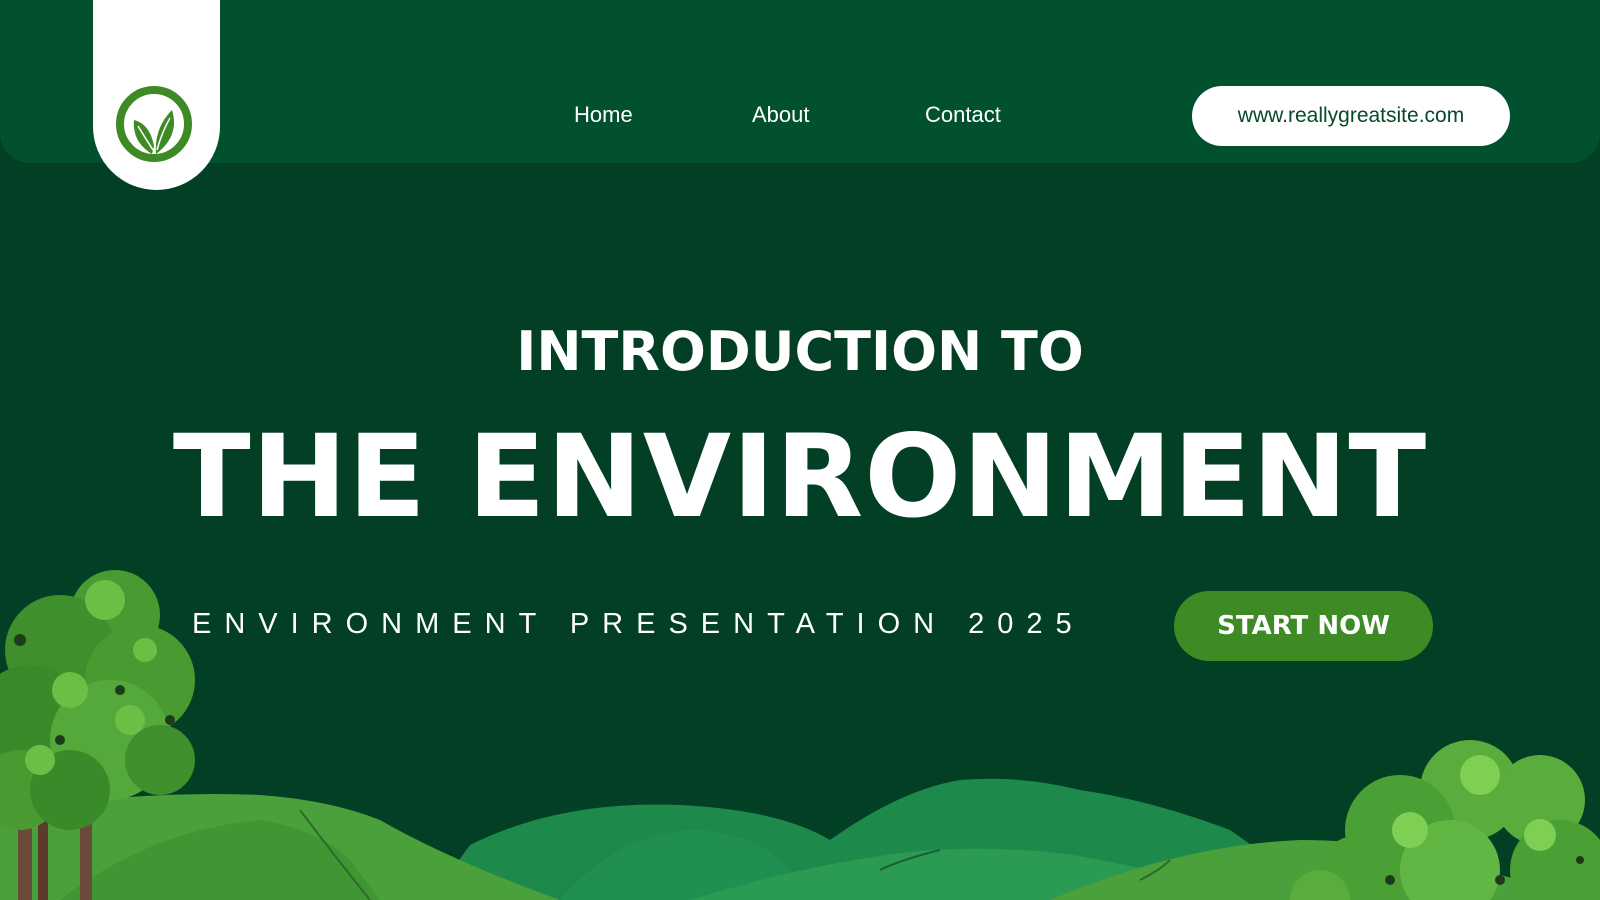  What do you see at coordinates (781, 115) in the screenshot?
I see `nav-about: About` at bounding box center [781, 115].